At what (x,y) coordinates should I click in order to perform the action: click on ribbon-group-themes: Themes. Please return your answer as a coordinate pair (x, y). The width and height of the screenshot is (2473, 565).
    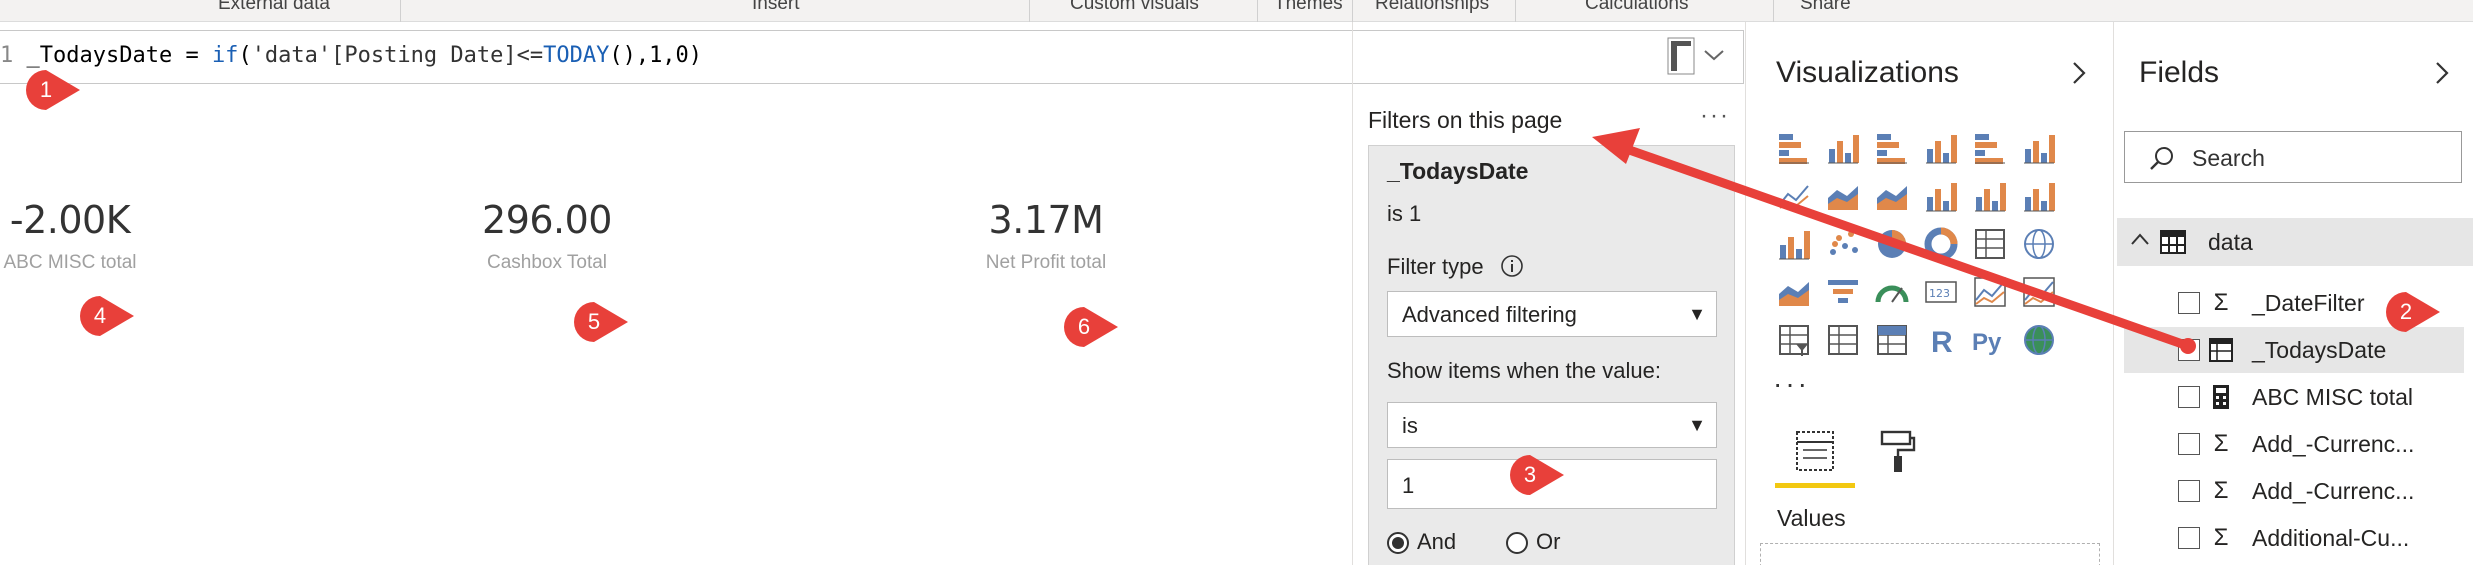
    Looking at the image, I should click on (1308, 7).